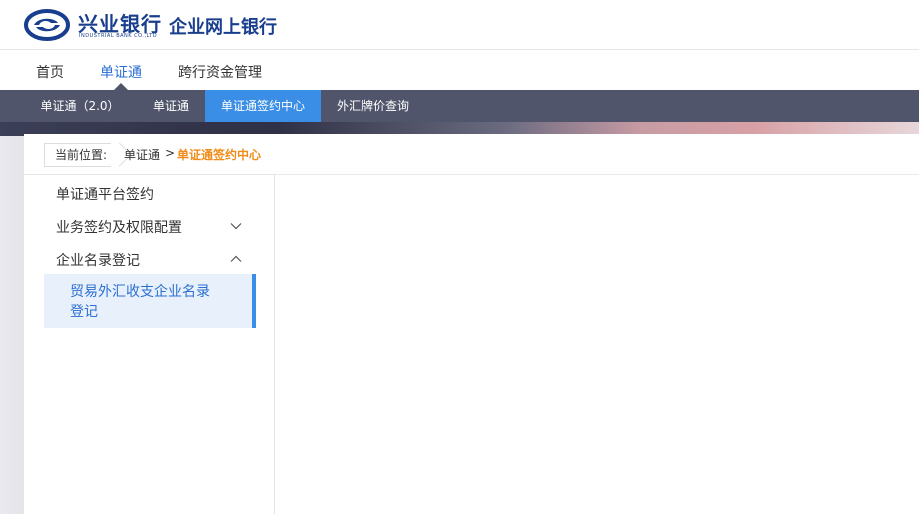  Describe the element at coordinates (236, 226) in the screenshot. I see `chevron-down-icon` at that location.